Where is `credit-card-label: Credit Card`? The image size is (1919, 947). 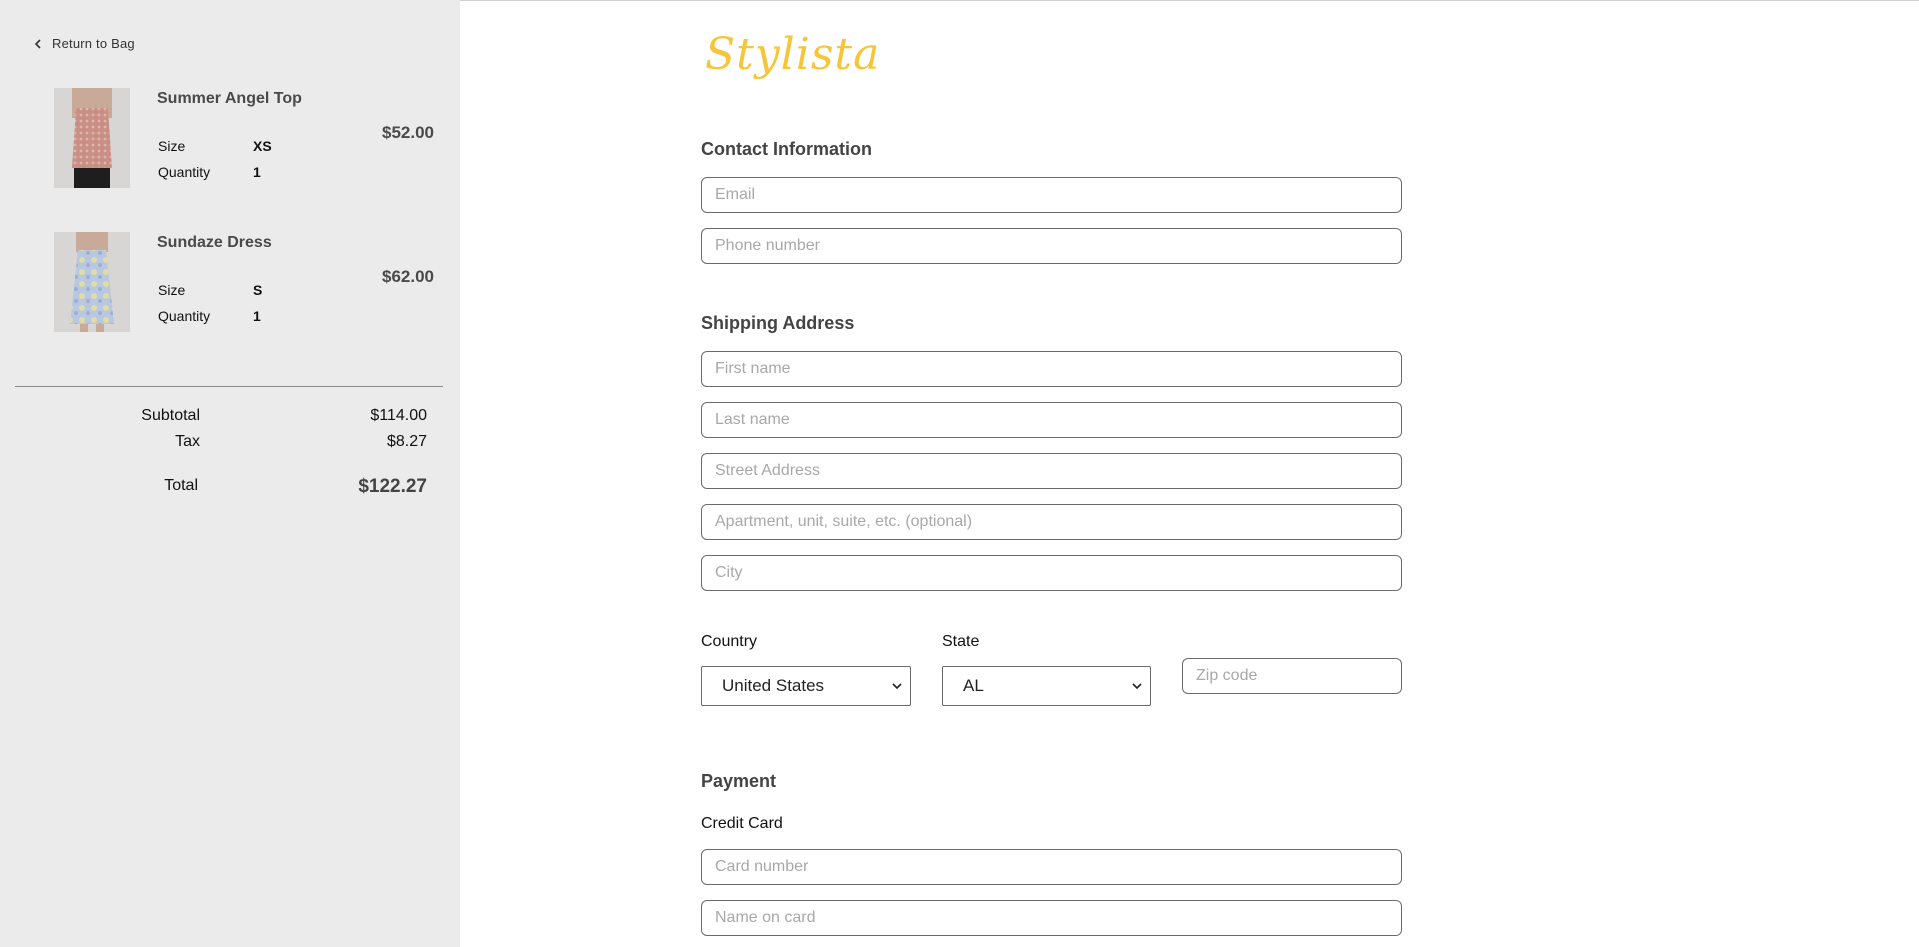 credit-card-label: Credit Card is located at coordinates (742, 823).